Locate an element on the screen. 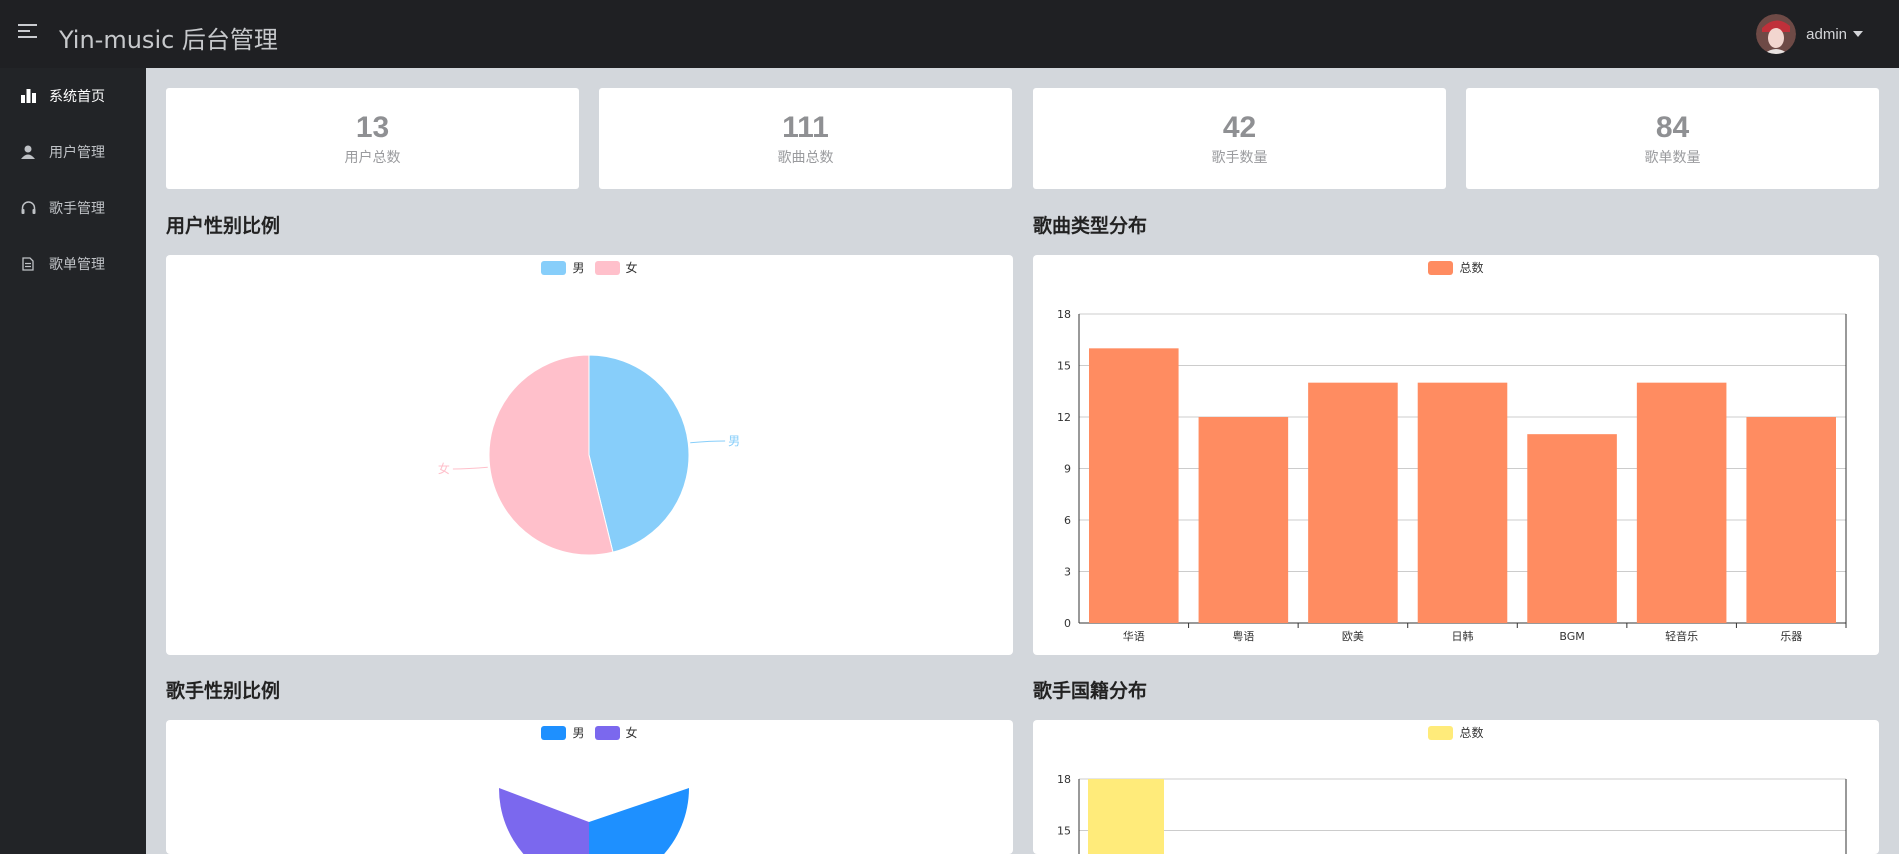 The height and width of the screenshot is (854, 1899). y-tick-label: 3 is located at coordinates (1067, 572).